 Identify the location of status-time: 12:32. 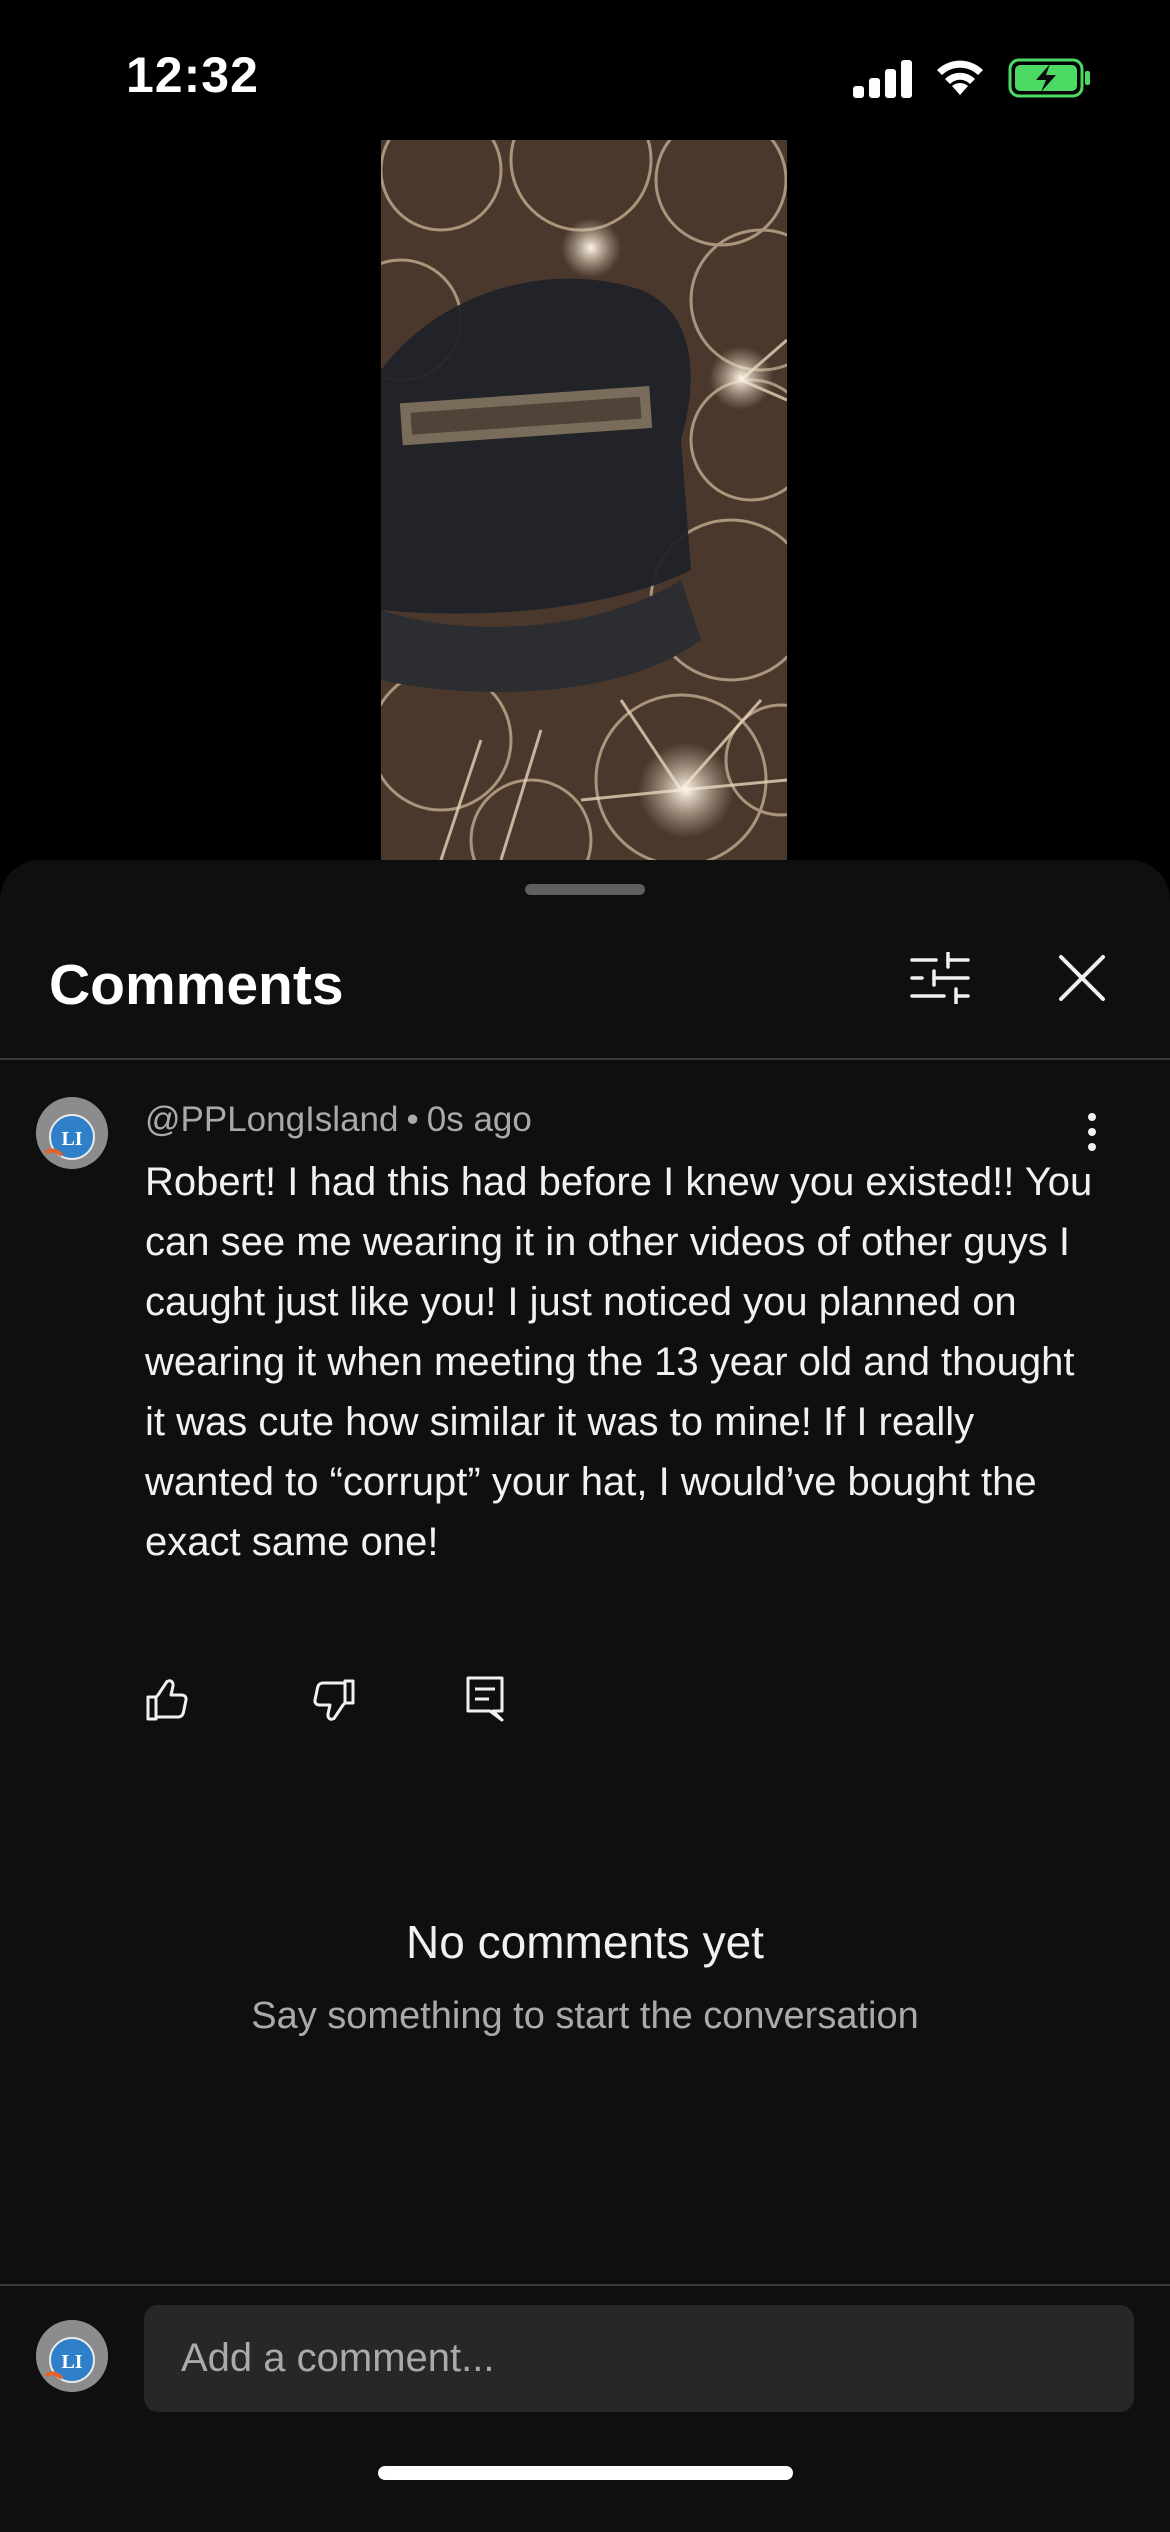
(192, 75).